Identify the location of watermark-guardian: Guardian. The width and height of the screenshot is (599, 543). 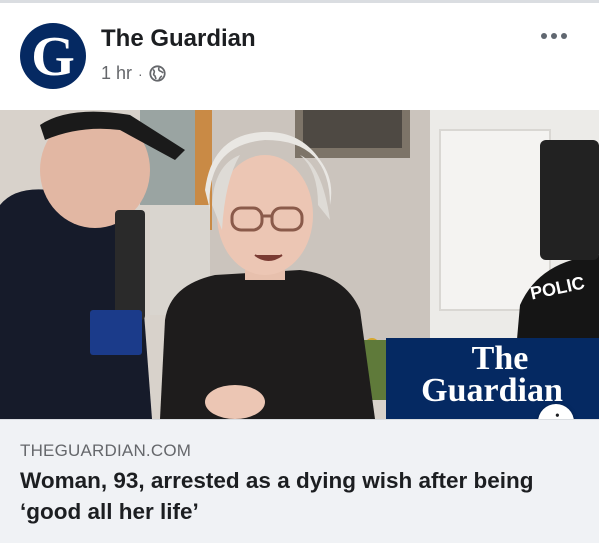
(492, 390).